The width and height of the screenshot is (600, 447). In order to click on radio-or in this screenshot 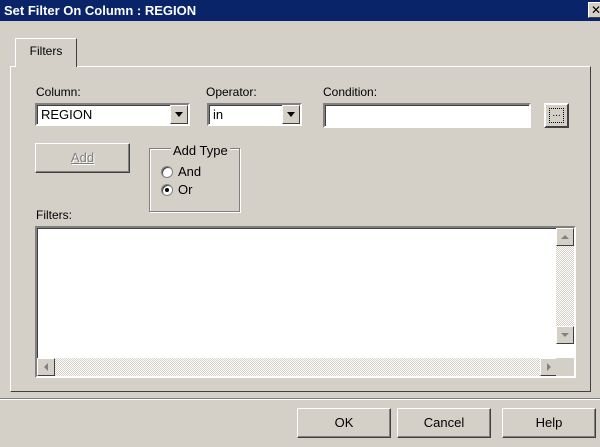, I will do `click(167, 190)`.